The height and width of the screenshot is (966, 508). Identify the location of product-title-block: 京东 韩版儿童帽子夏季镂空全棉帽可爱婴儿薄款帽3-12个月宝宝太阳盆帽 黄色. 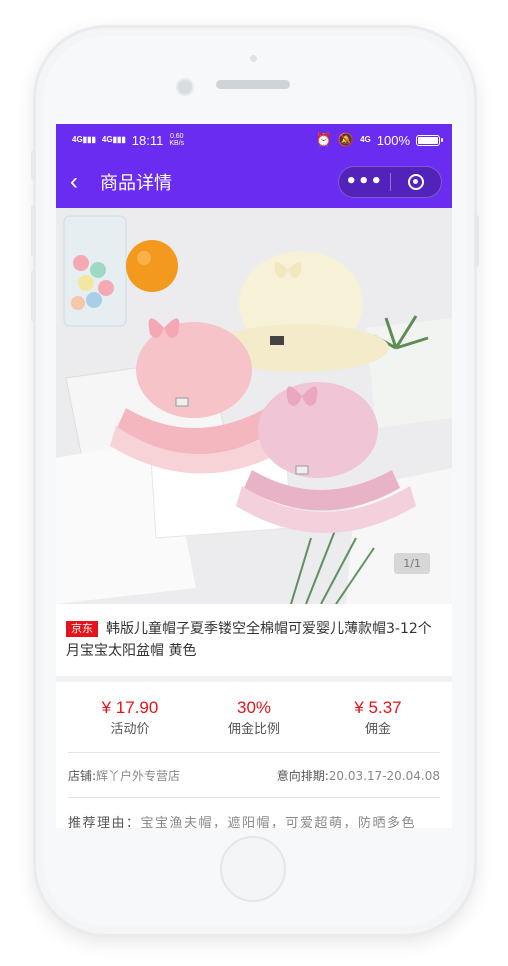
(254, 640).